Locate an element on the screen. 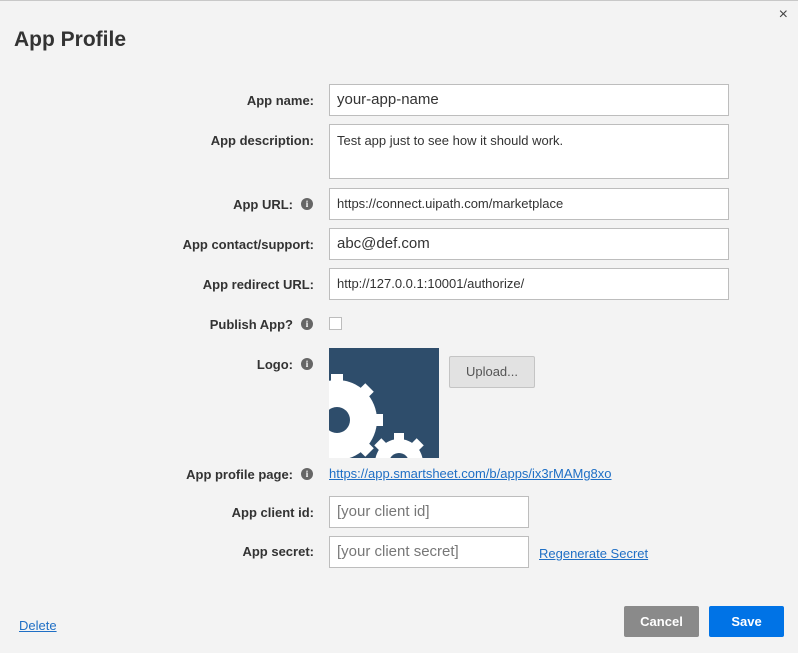 The width and height of the screenshot is (798, 653). logo-image is located at coordinates (384, 403).